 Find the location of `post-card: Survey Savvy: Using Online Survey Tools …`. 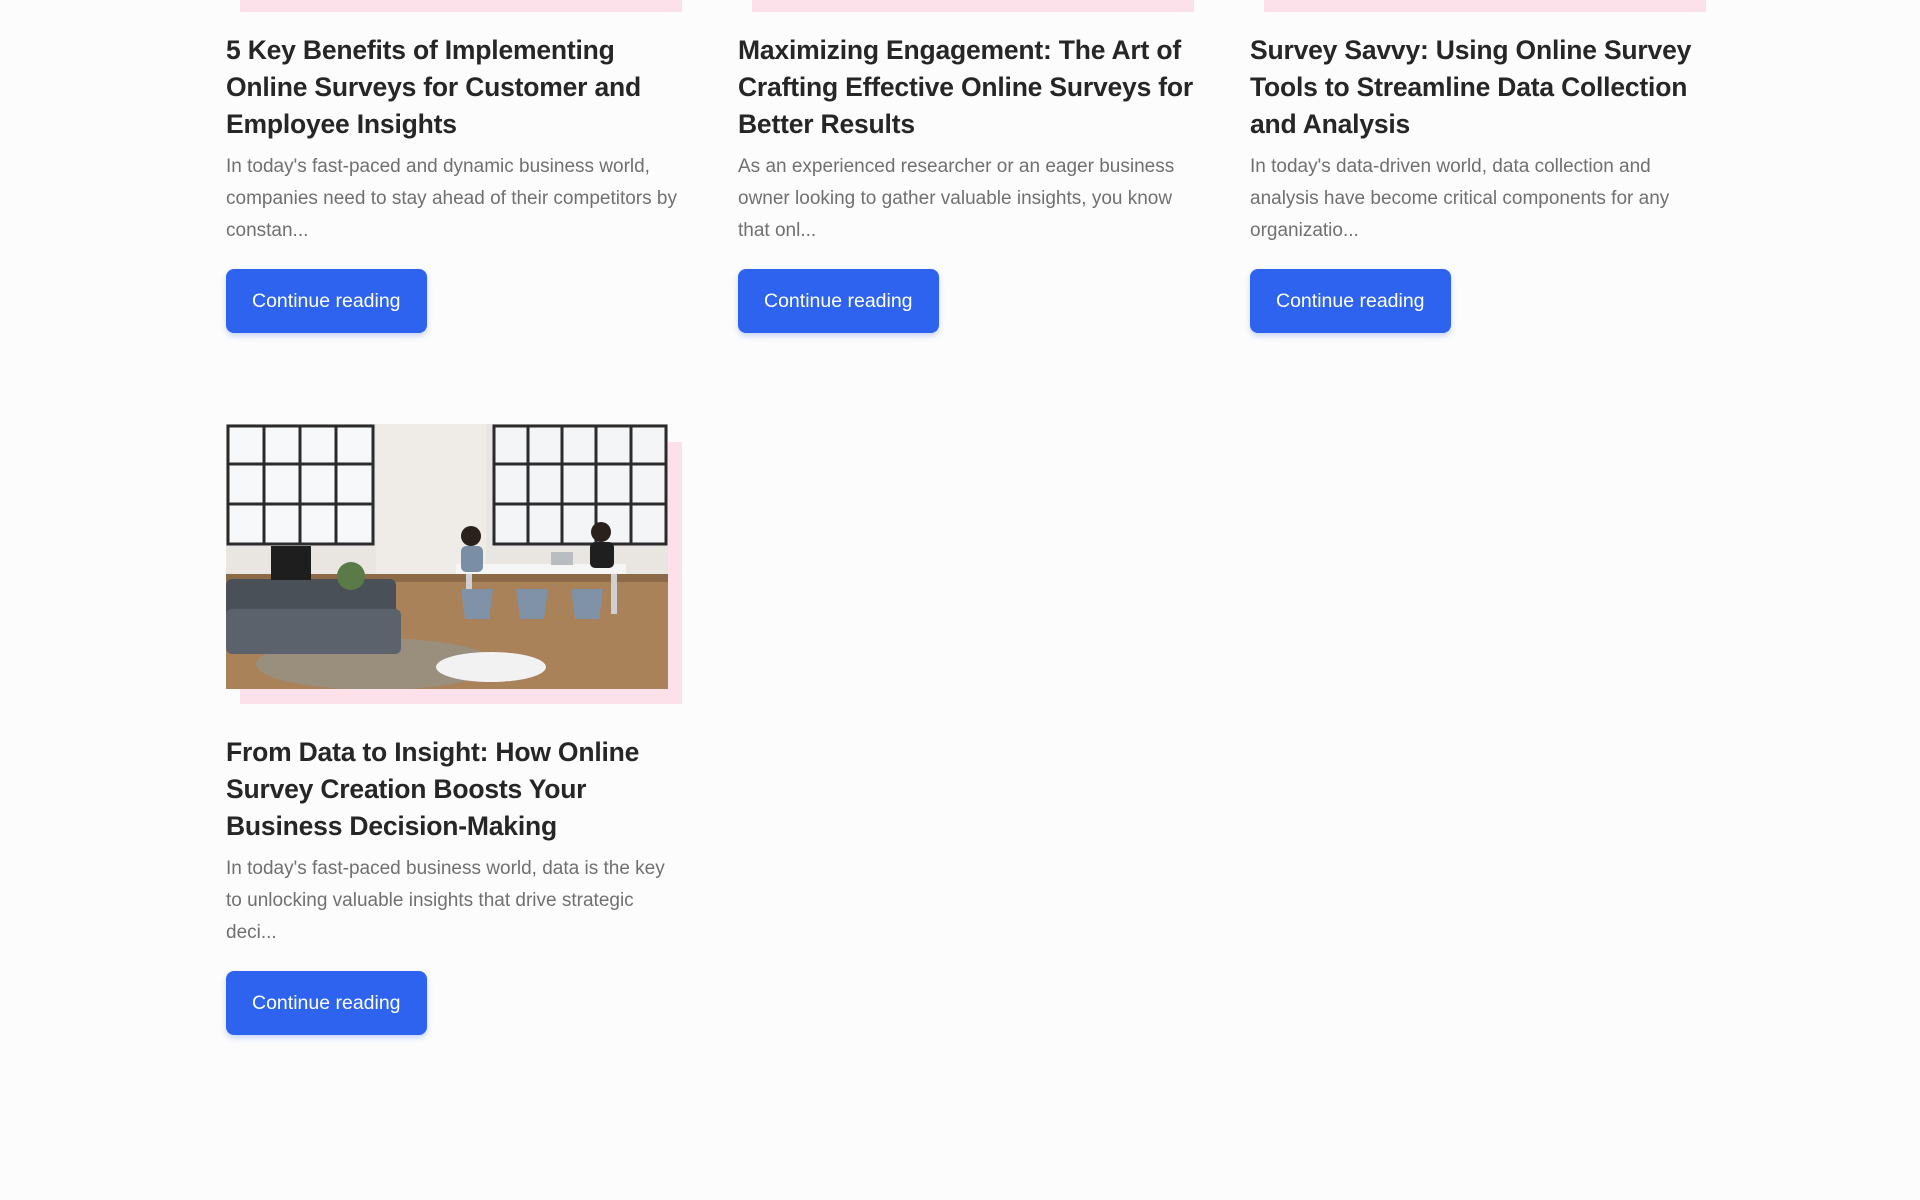

post-card: Survey Savvy: Using Online Survey Tools … is located at coordinates (1478, 166).